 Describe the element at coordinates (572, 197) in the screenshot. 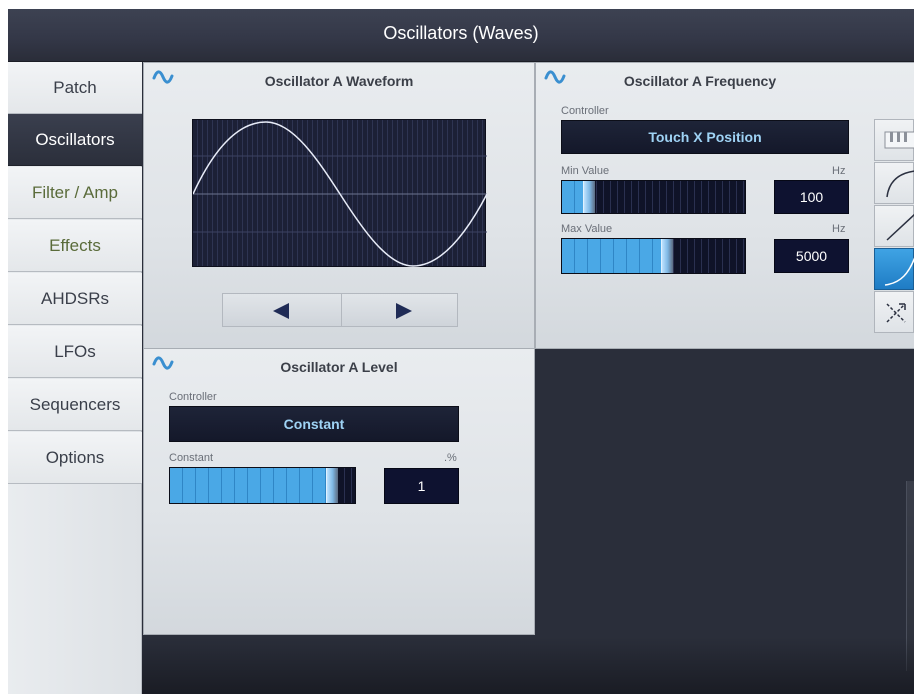

I see `min-value-slider-fill` at that location.